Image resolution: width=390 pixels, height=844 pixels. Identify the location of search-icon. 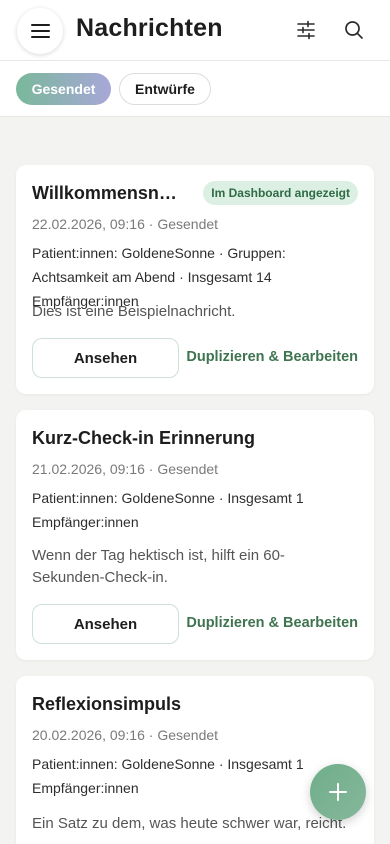
(354, 30).